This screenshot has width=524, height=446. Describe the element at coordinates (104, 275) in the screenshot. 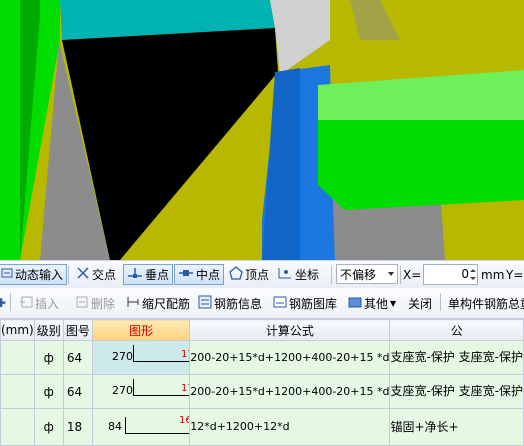

I see `intersection-label: 交点` at that location.